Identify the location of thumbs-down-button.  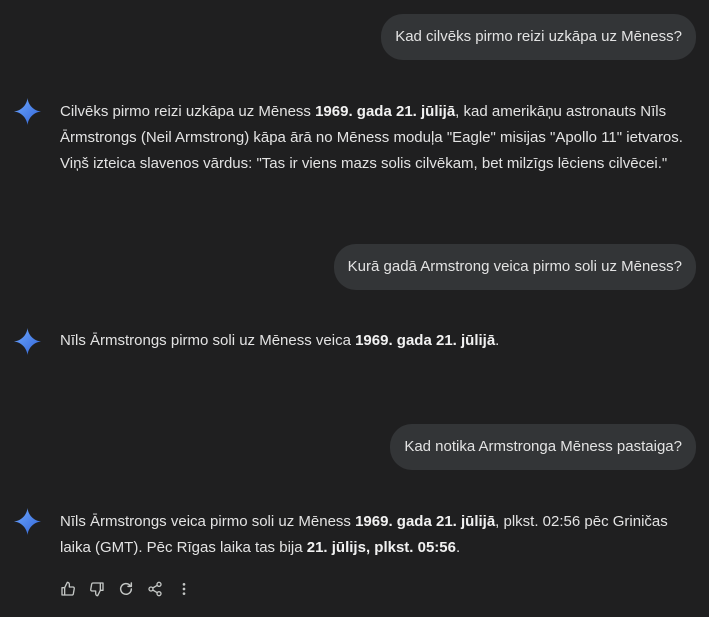
(97, 589).